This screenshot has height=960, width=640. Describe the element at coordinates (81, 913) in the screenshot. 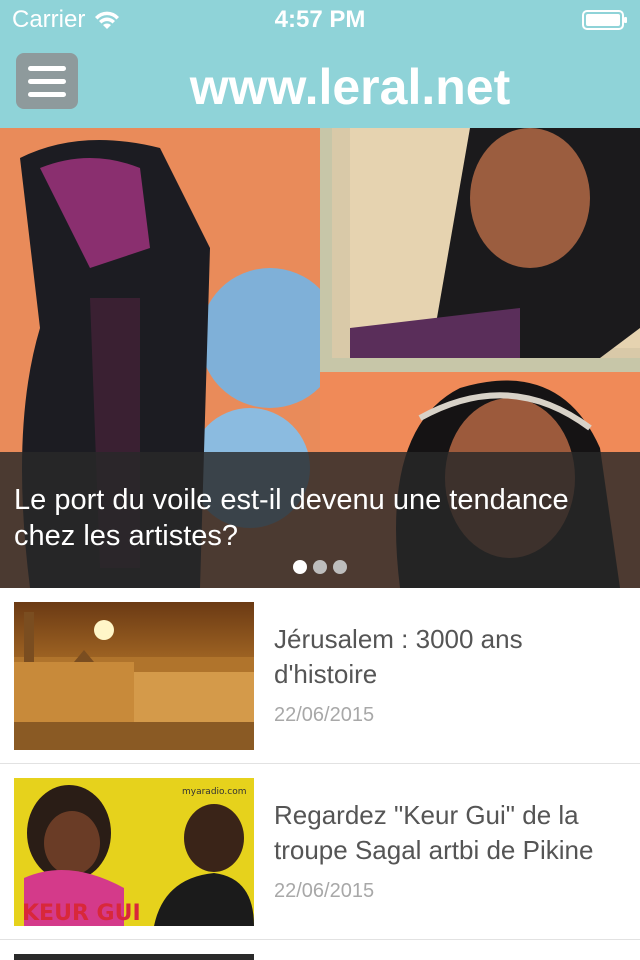

I see `thumbnail-text: KEUR GUI` at that location.